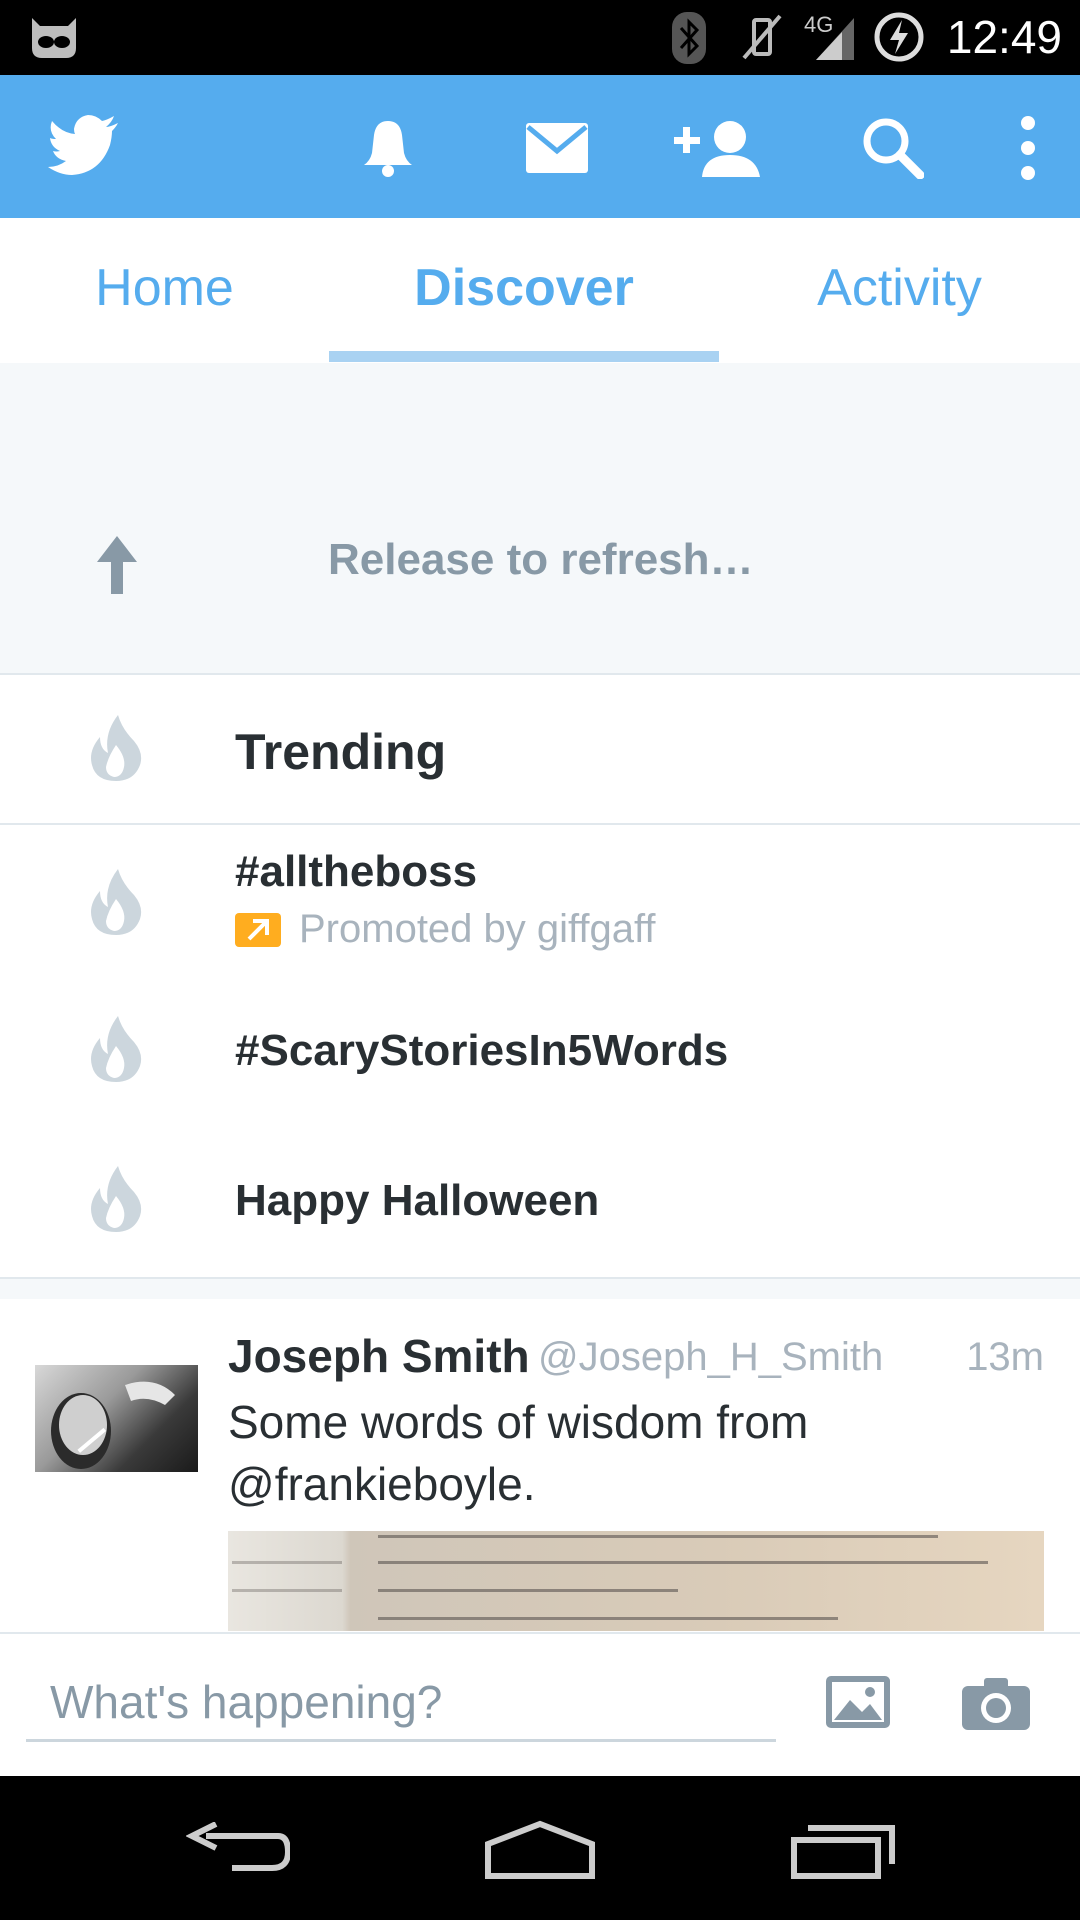  What do you see at coordinates (524, 290) in the screenshot?
I see `tab-discover: Discover` at bounding box center [524, 290].